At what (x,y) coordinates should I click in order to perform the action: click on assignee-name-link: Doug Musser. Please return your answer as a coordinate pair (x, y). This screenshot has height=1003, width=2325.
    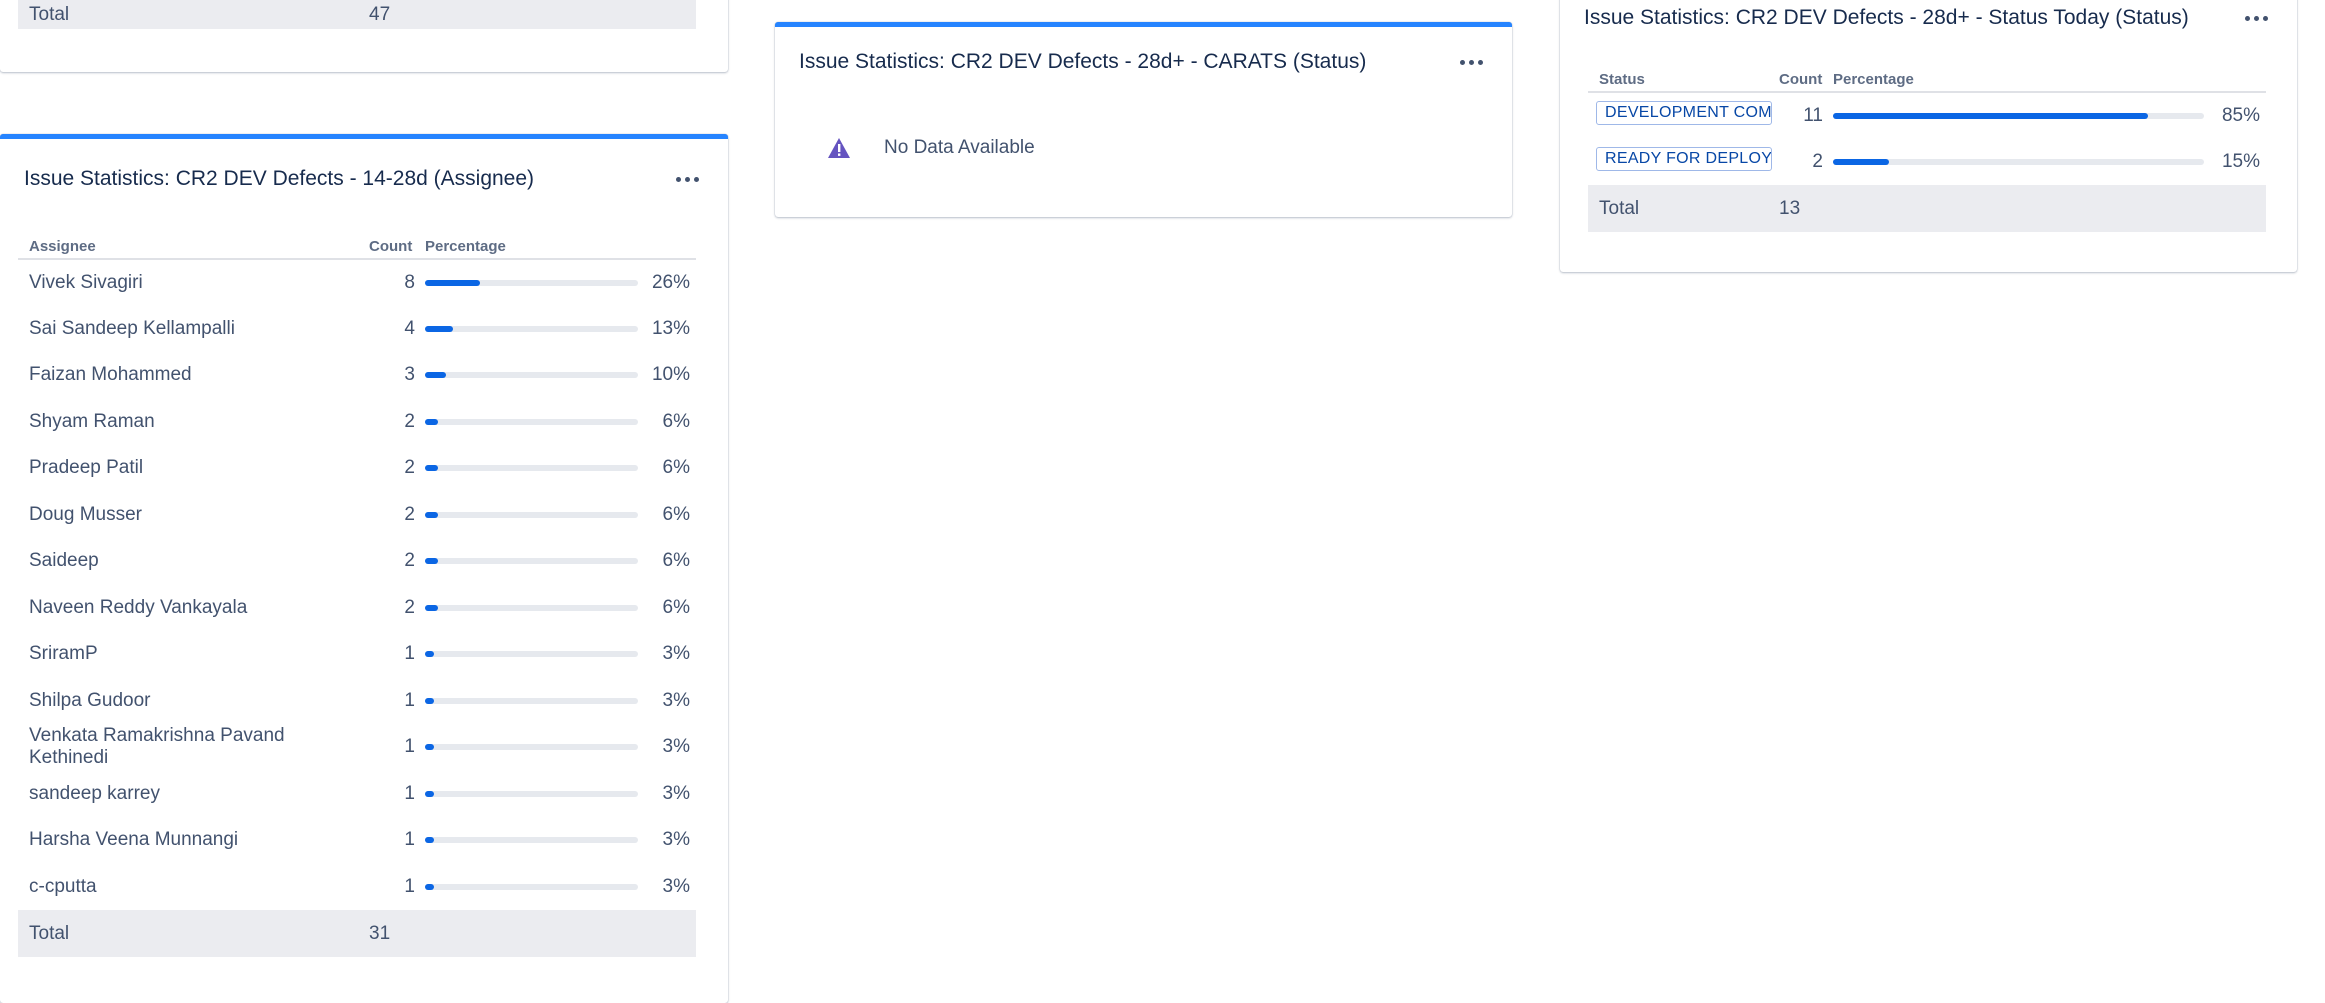
    Looking at the image, I should click on (193, 515).